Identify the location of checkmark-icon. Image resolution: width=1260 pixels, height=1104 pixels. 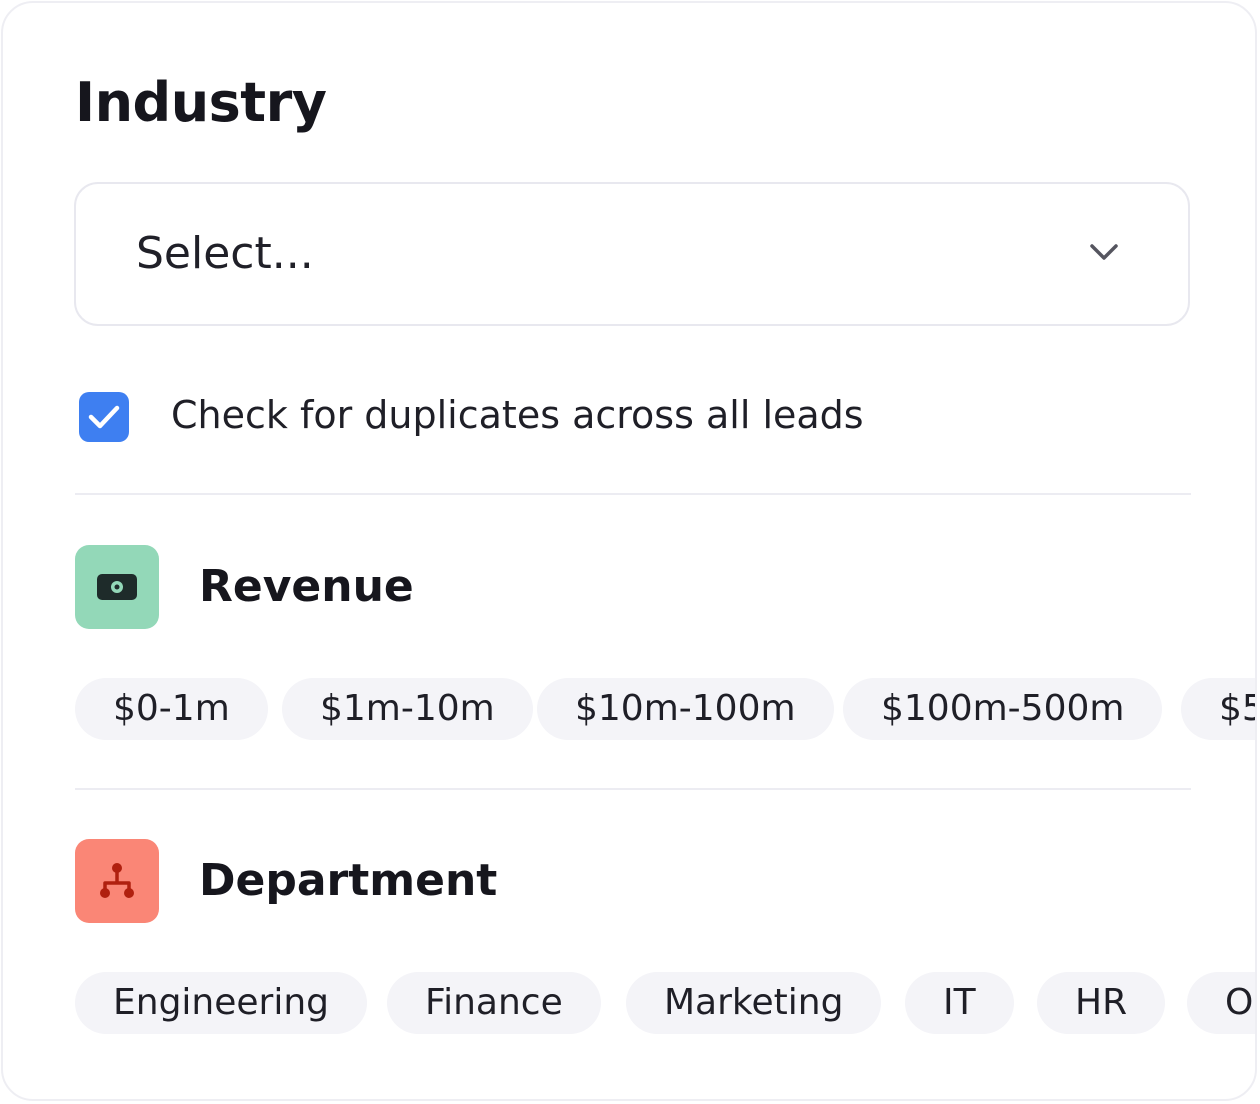
(104, 417).